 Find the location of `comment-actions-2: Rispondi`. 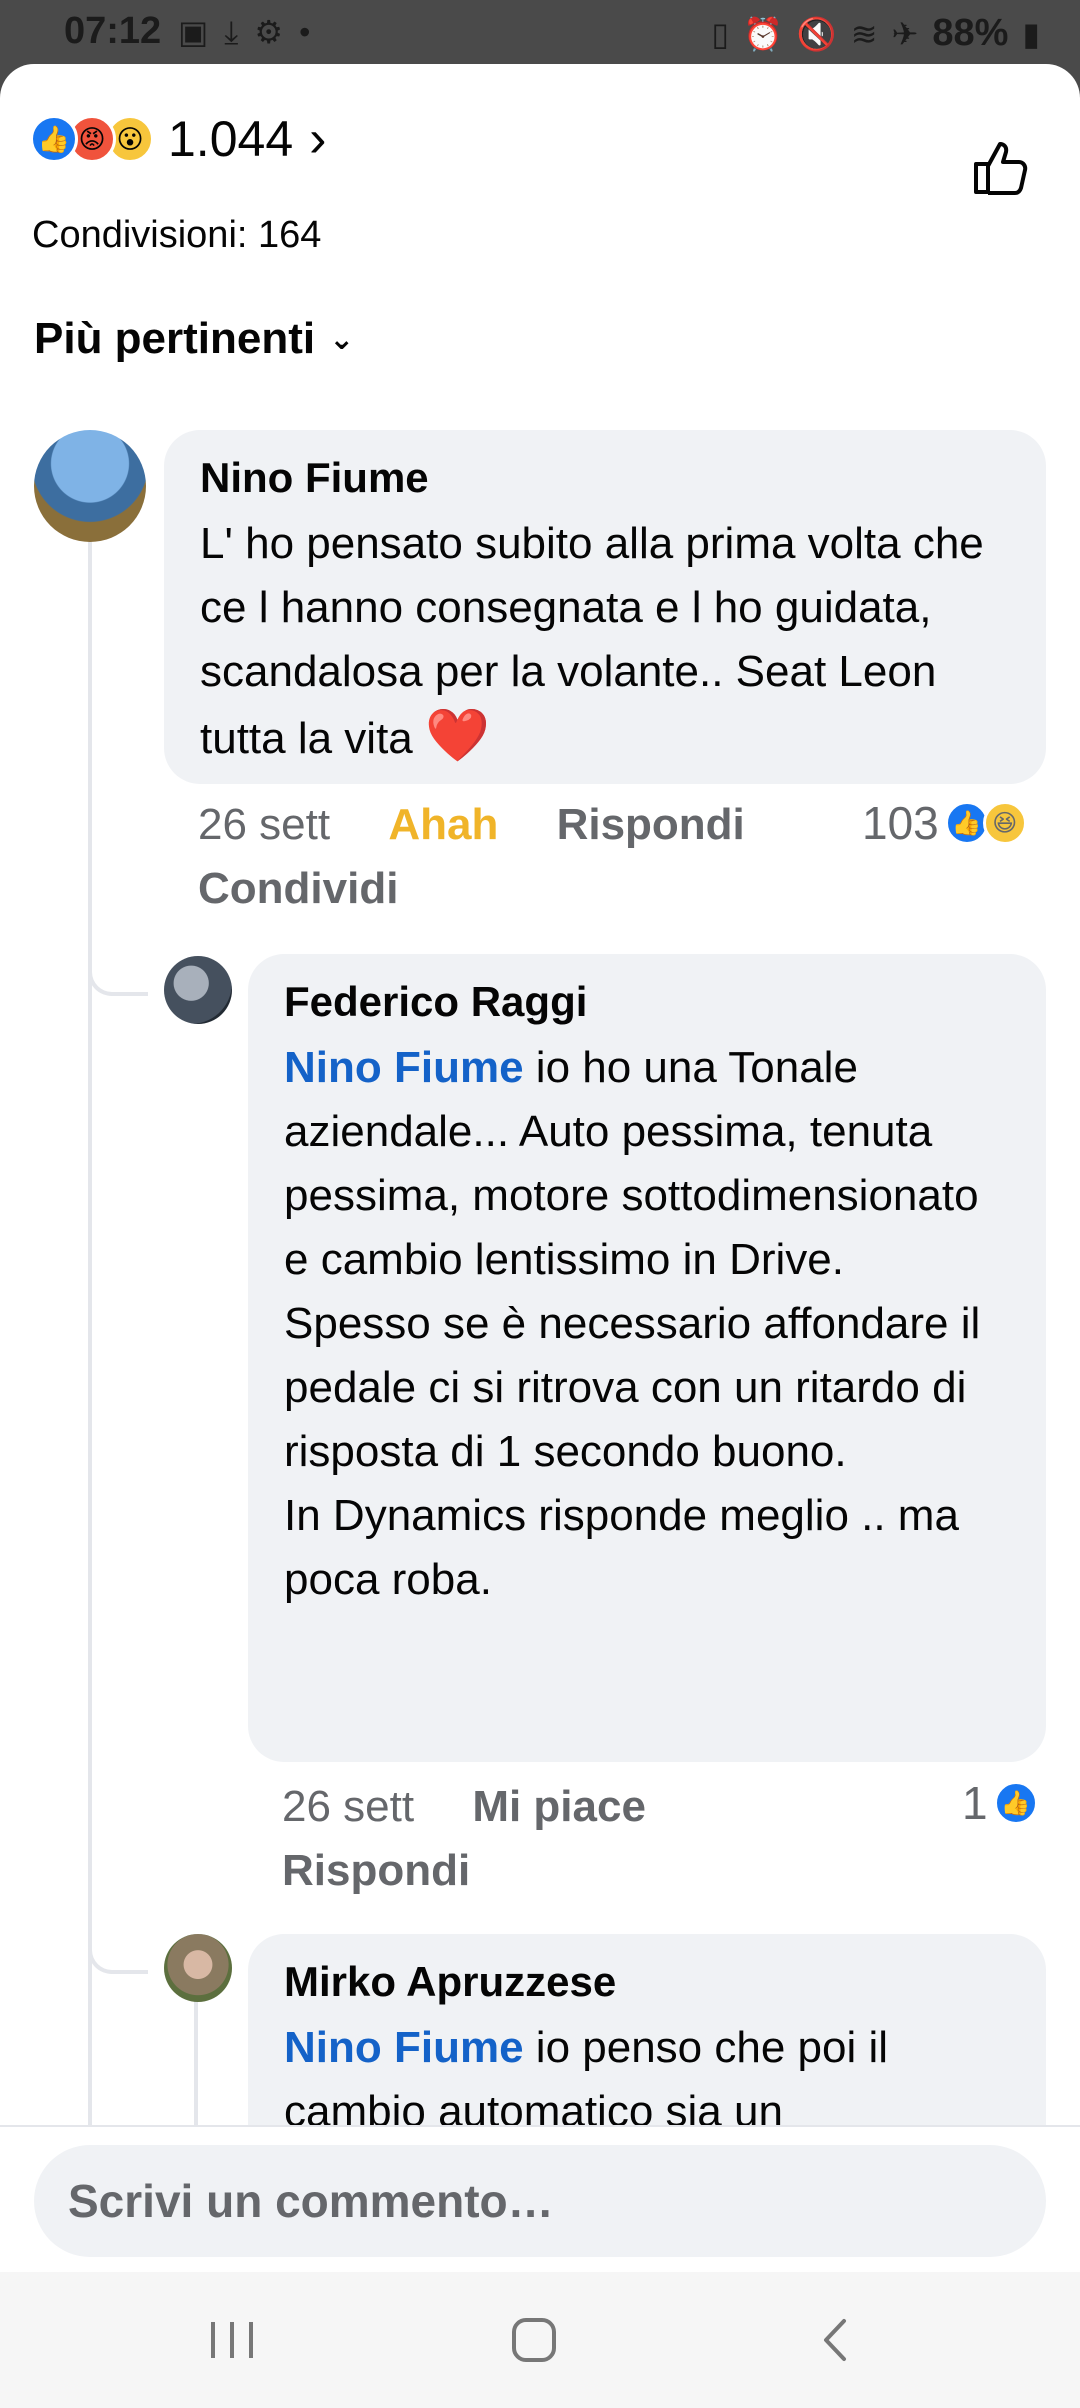

comment-actions-2: Rispondi is located at coordinates (399, 1871).